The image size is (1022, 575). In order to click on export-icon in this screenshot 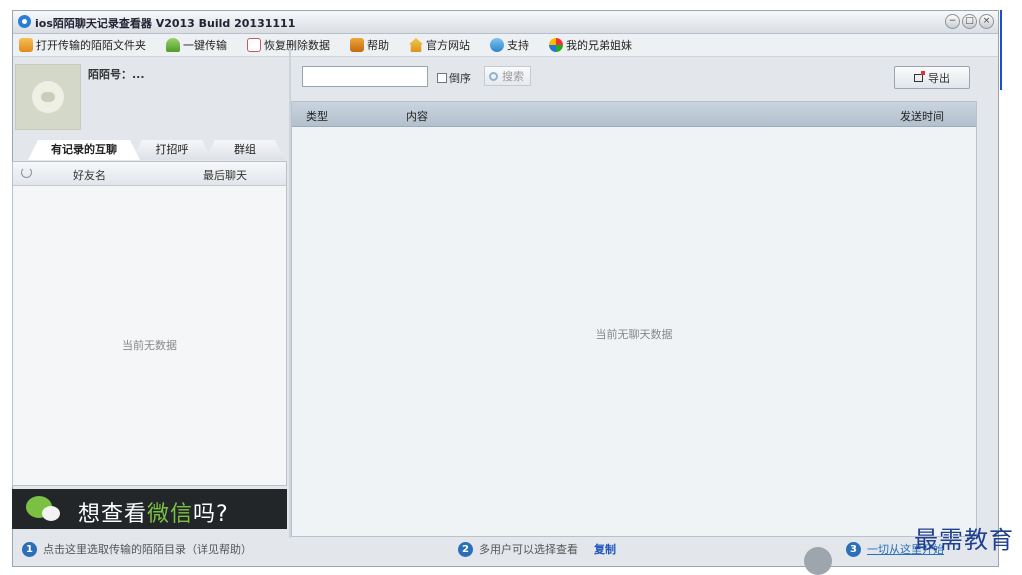, I will do `click(919, 76)`.